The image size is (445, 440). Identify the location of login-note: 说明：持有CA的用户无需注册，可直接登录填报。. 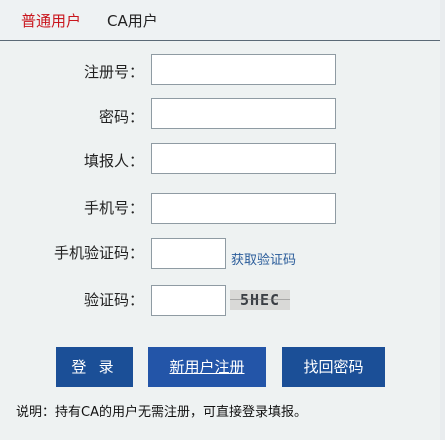
(161, 412).